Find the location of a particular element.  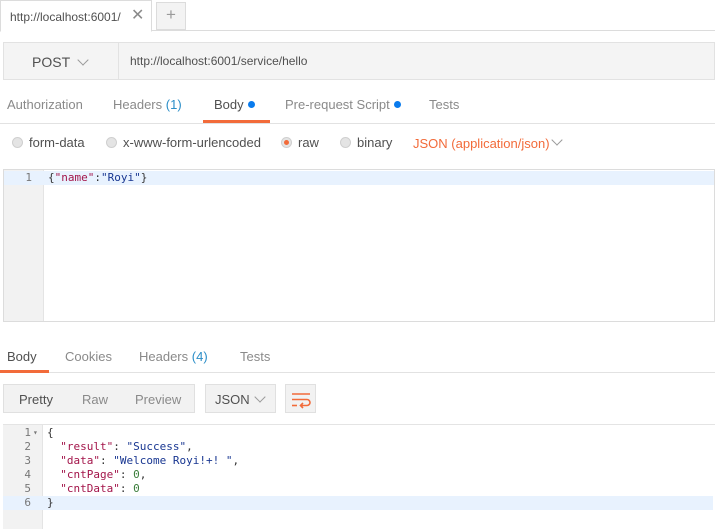

code-line: 6 } is located at coordinates (358, 503).